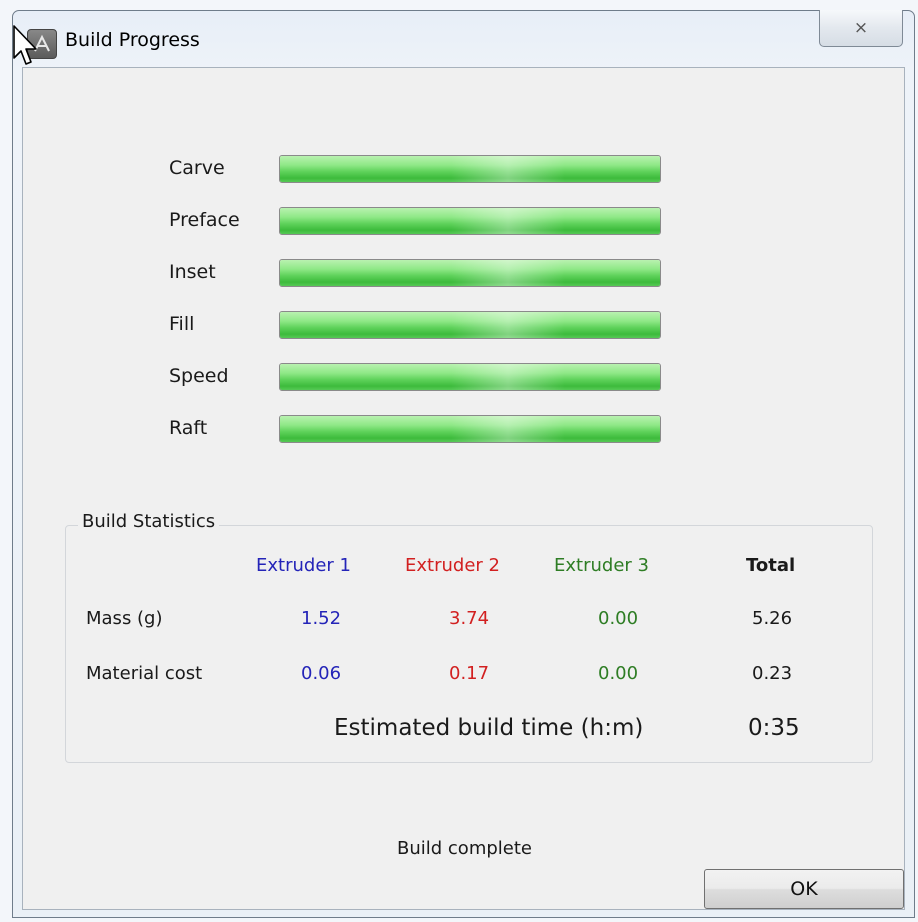 The width and height of the screenshot is (918, 922). I want to click on row-label-material-cost: Material cost, so click(144, 673).